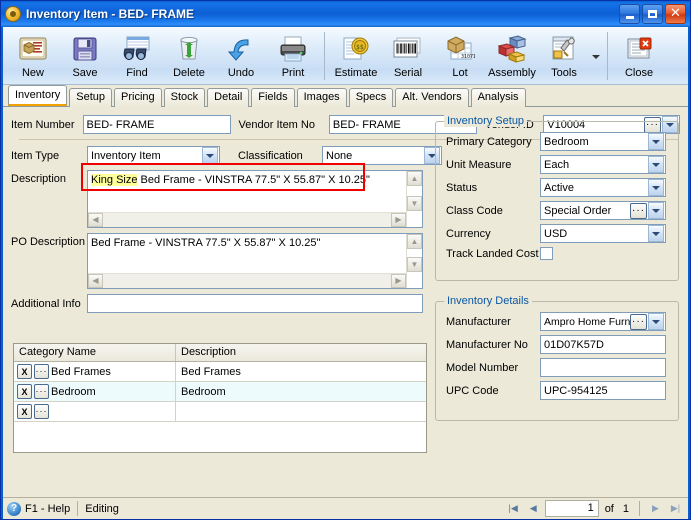  I want to click on description-vertical-scrollbar: ▲ ▼, so click(414, 199).